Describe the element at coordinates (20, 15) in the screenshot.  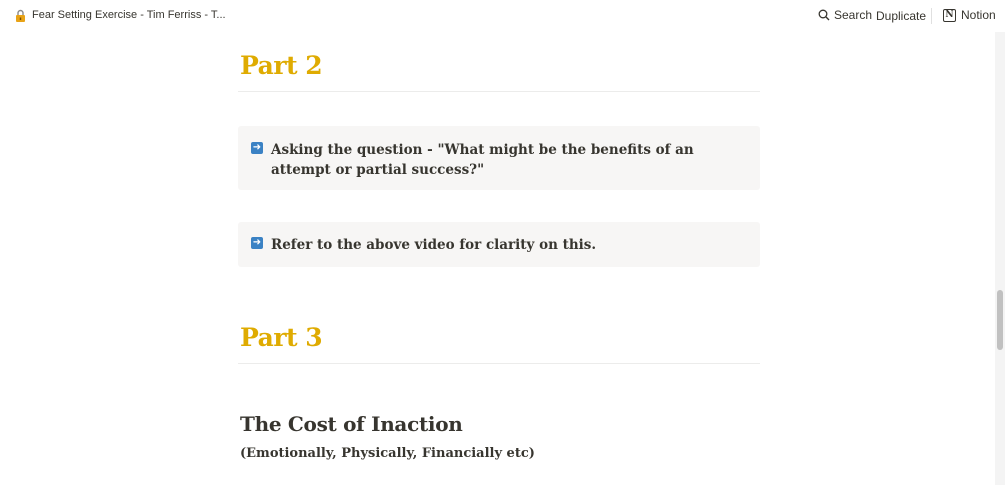
I see `lock-icon` at that location.